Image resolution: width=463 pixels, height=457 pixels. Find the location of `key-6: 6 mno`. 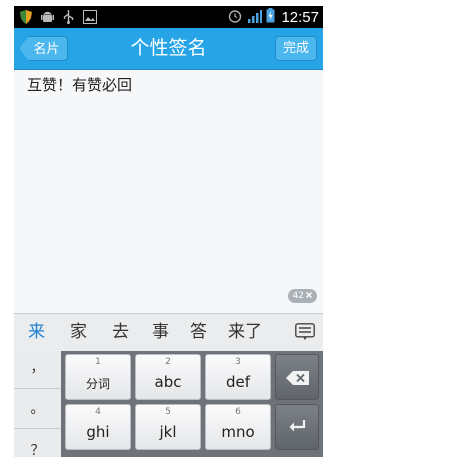

key-6: 6 mno is located at coordinates (238, 427).